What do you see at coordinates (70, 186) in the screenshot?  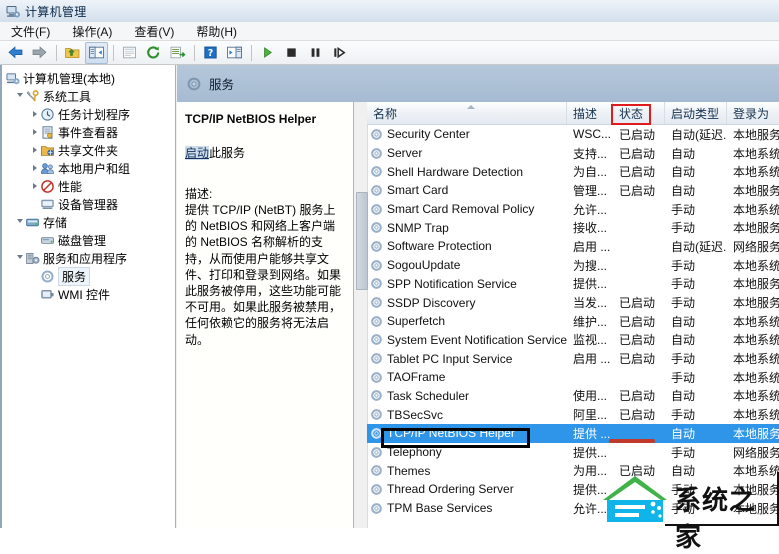 I see `sidebar-item-label: 性能` at bounding box center [70, 186].